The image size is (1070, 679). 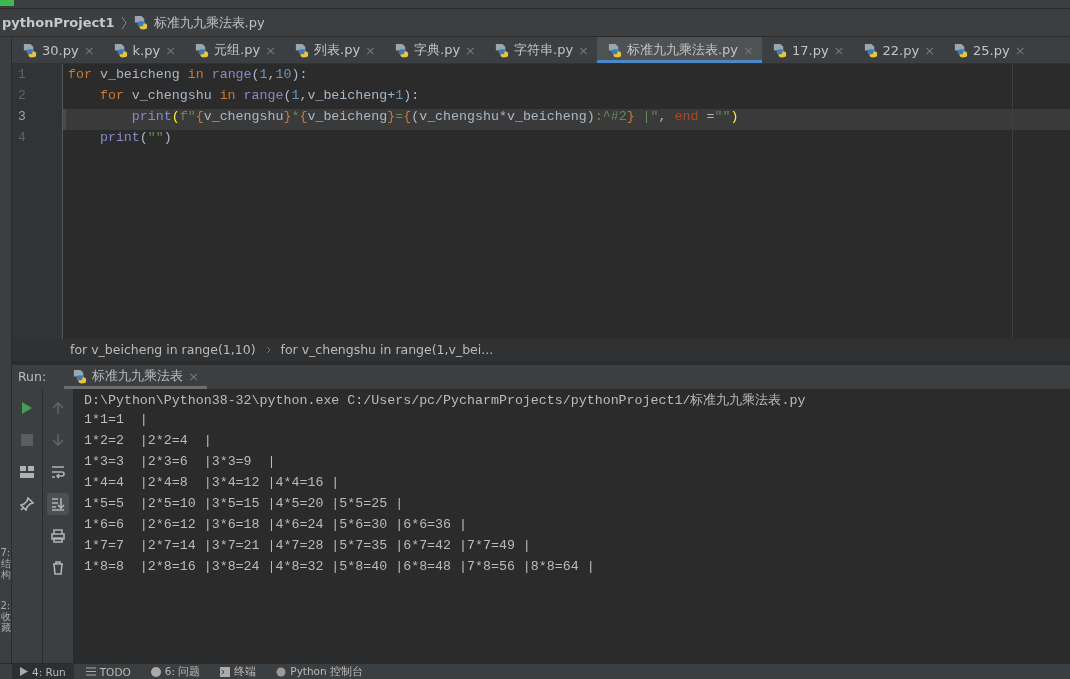 What do you see at coordinates (209, 22) in the screenshot?
I see `file-crumb: 标准九九乘法表.py` at bounding box center [209, 22].